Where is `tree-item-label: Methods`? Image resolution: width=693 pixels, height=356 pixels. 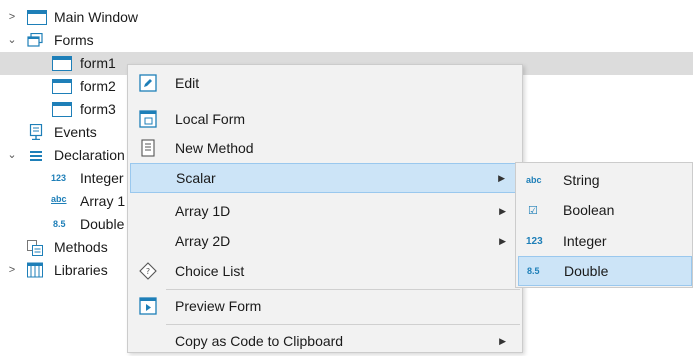 tree-item-label: Methods is located at coordinates (81, 247).